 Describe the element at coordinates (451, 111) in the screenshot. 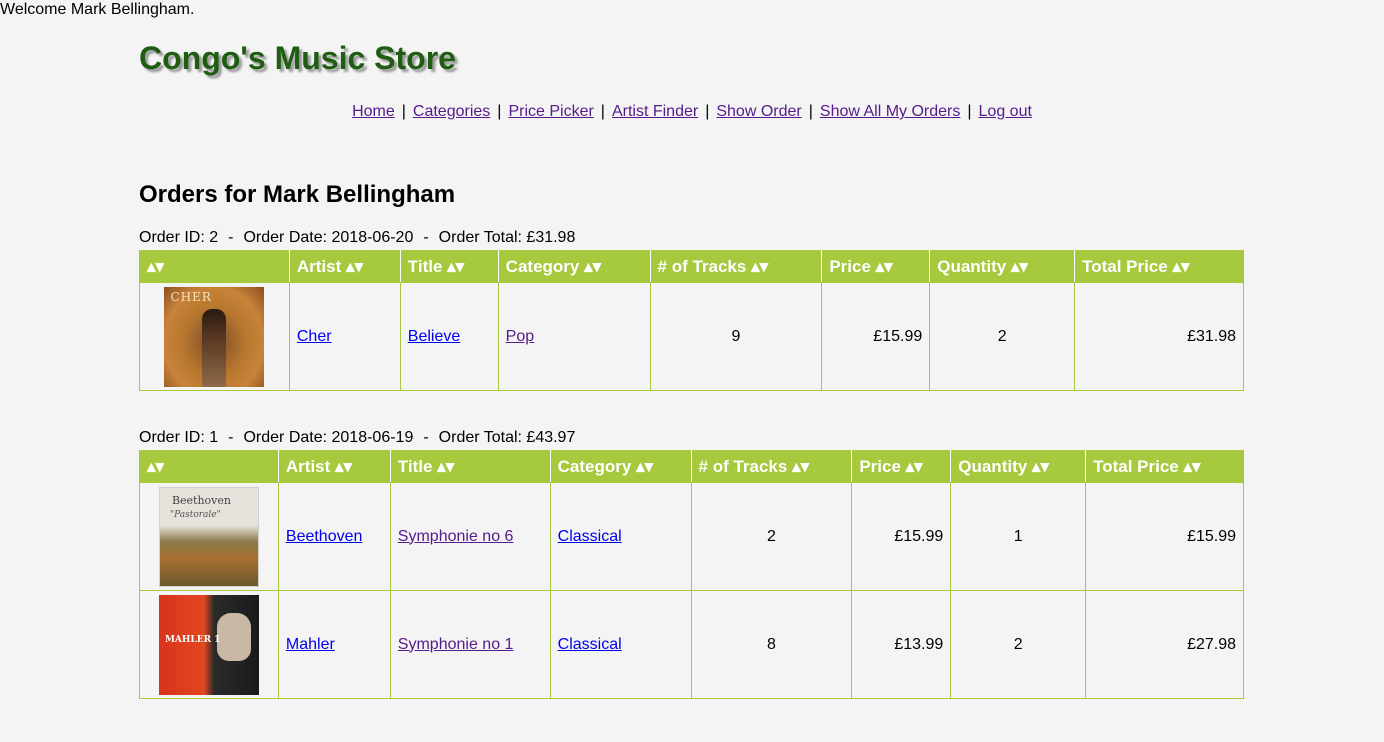

I see `nav-categories-link: Categories` at that location.